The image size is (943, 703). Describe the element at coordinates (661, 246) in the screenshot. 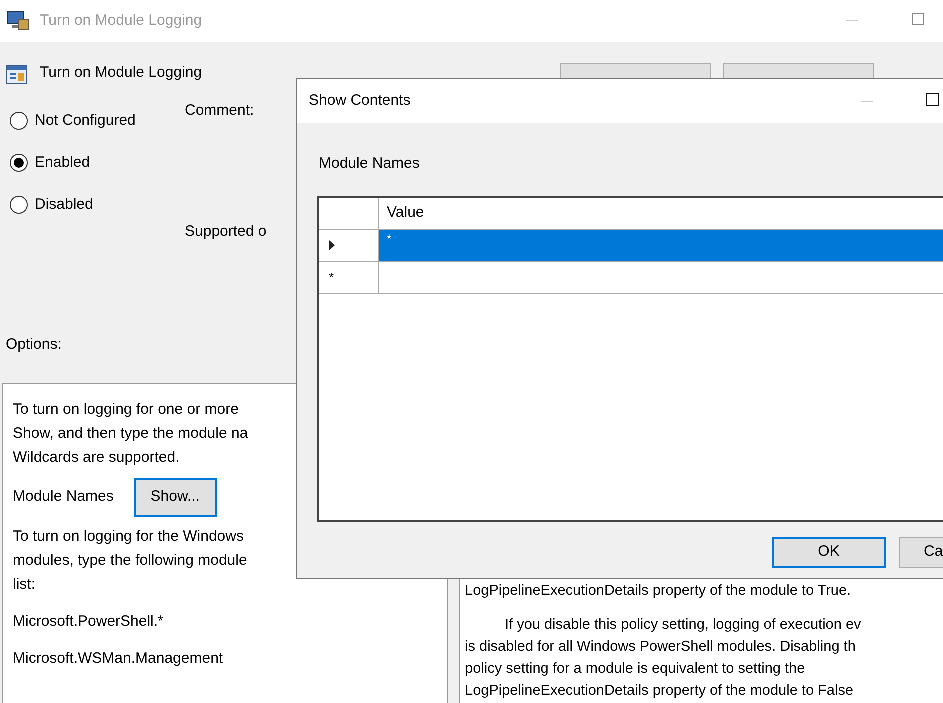

I see `grid-cell: *` at that location.